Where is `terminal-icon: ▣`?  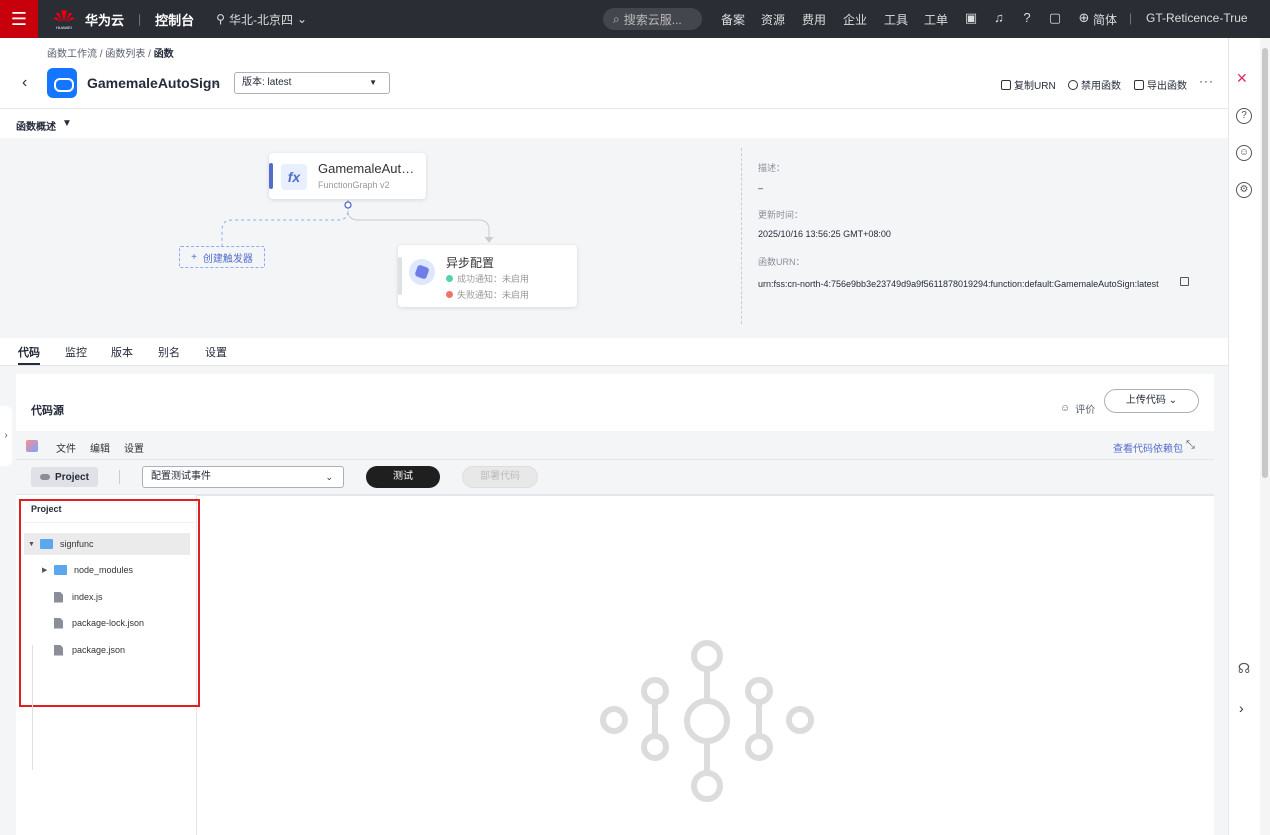 terminal-icon: ▣ is located at coordinates (971, 18).